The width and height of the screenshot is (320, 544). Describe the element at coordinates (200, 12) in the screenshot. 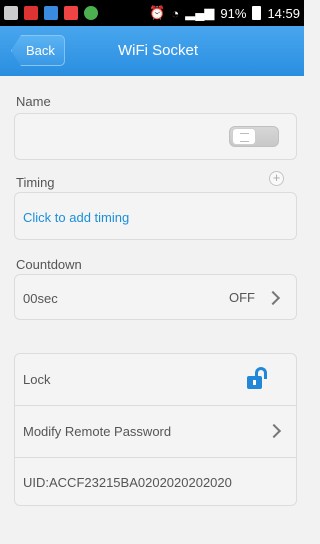

I see `signal-icon: ▂▄▆` at that location.